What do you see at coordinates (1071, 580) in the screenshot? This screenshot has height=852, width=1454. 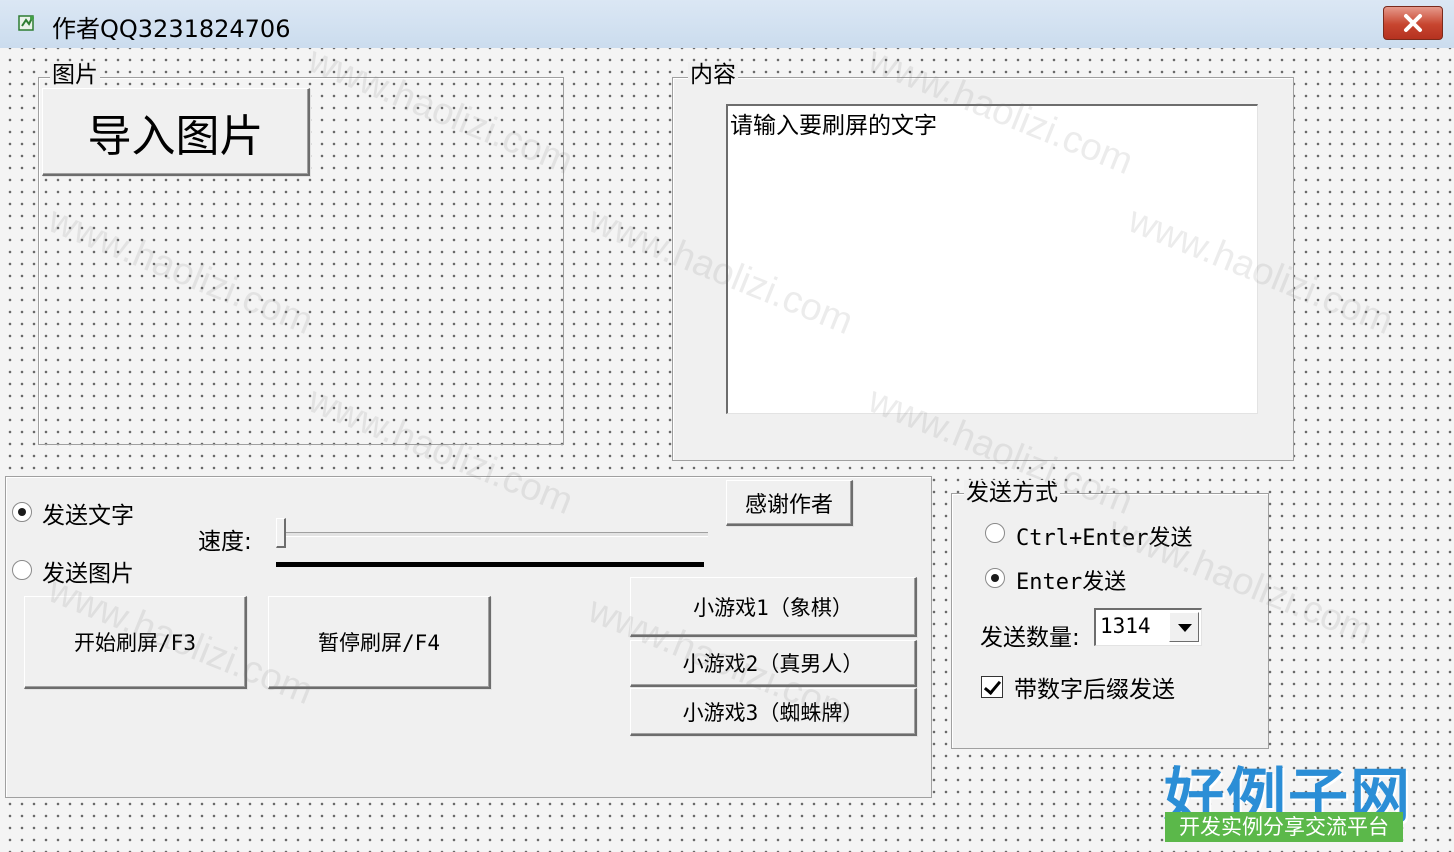 I see `enter-label: Enter发送` at bounding box center [1071, 580].